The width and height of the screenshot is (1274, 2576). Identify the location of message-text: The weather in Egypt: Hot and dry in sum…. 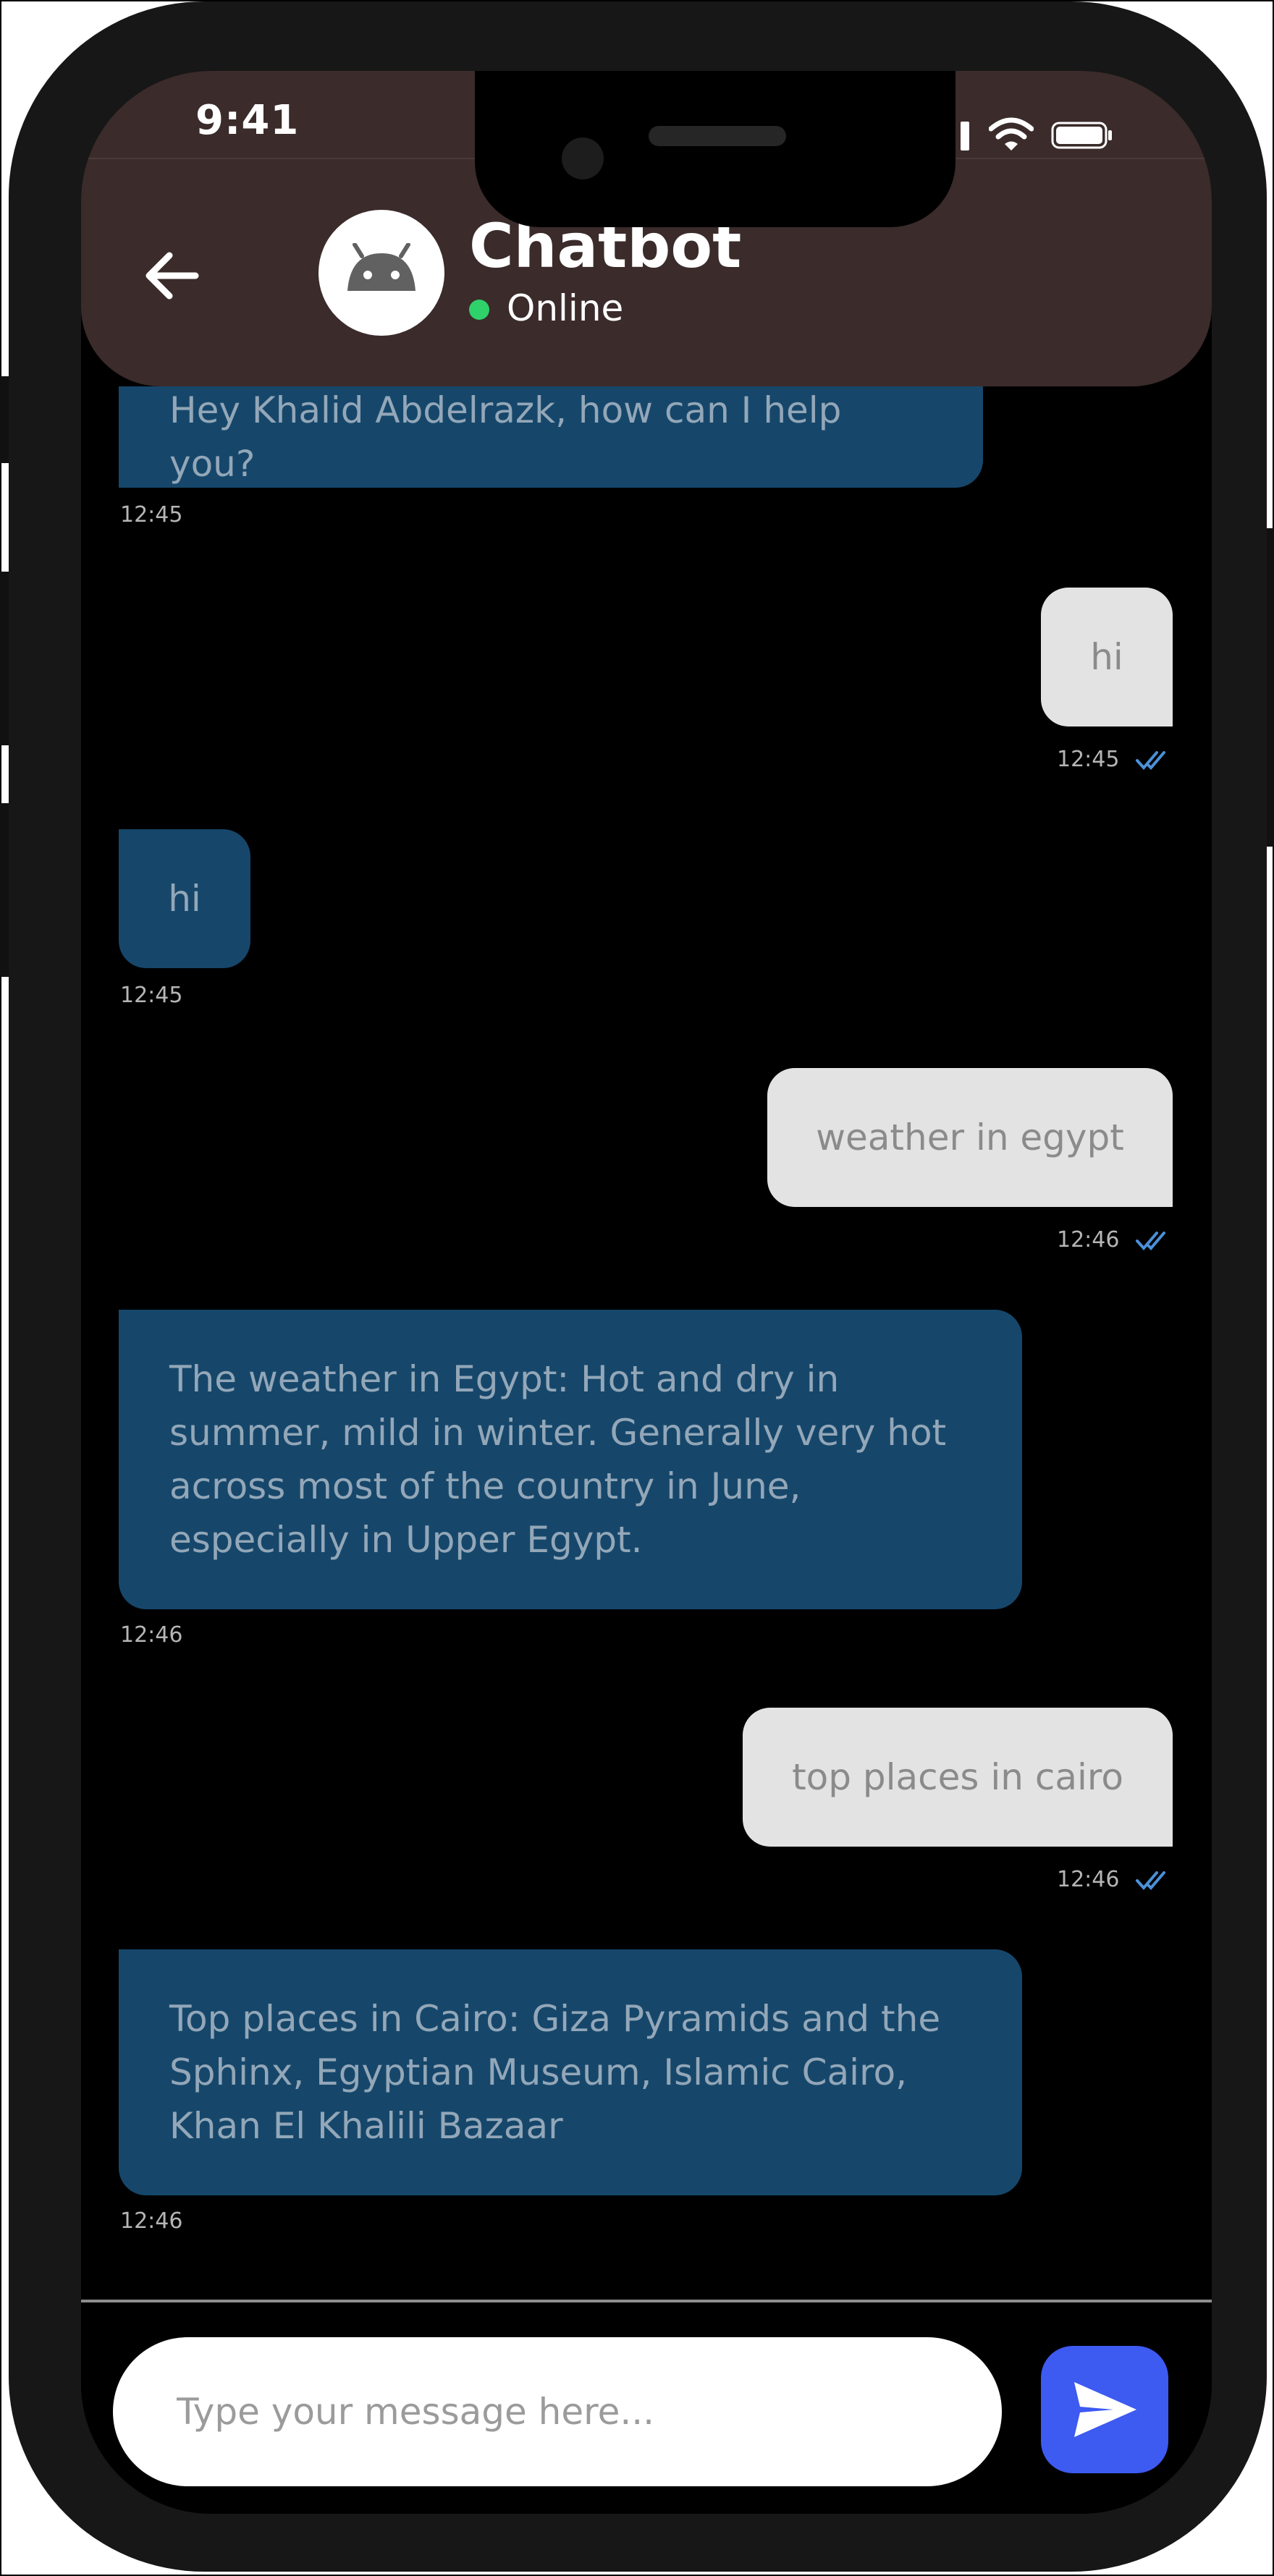
(558, 1459).